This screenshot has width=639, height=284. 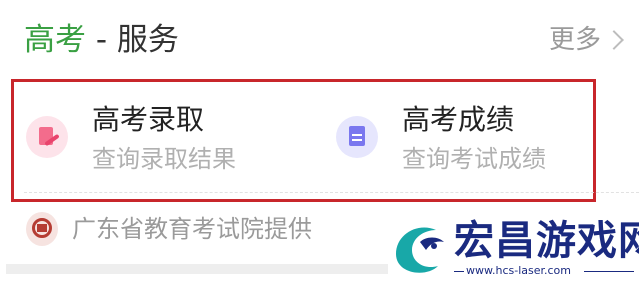 What do you see at coordinates (132, 40) in the screenshot?
I see `section-title-rest: - 服务` at bounding box center [132, 40].